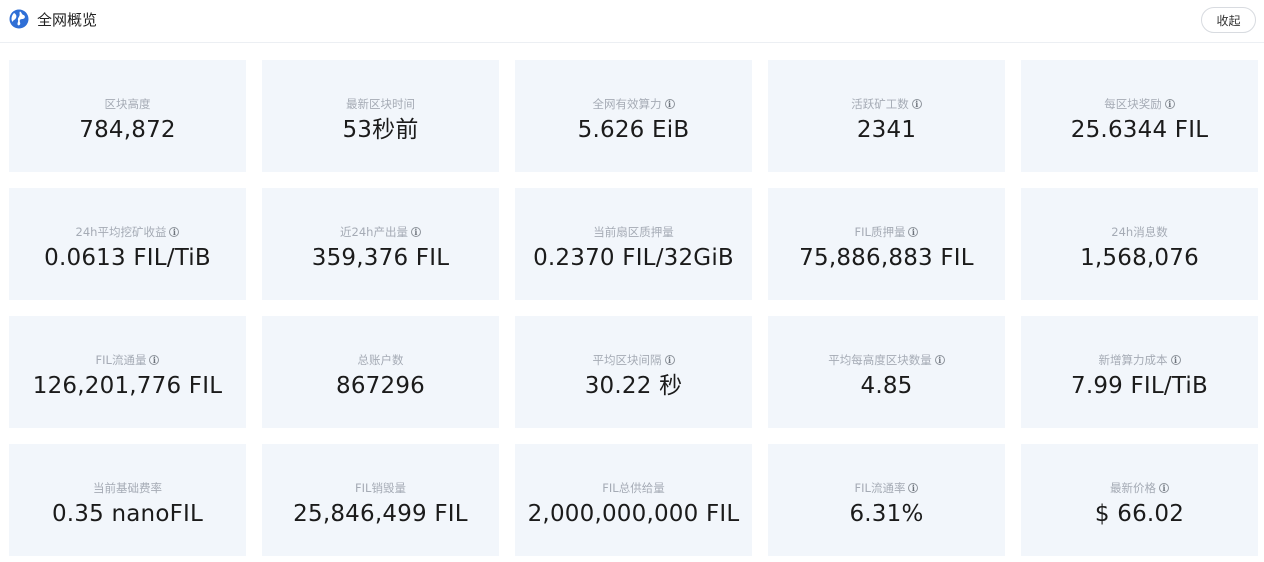 This screenshot has width=1264, height=562. I want to click on stat-label-row: 最新区块时间, so click(380, 104).